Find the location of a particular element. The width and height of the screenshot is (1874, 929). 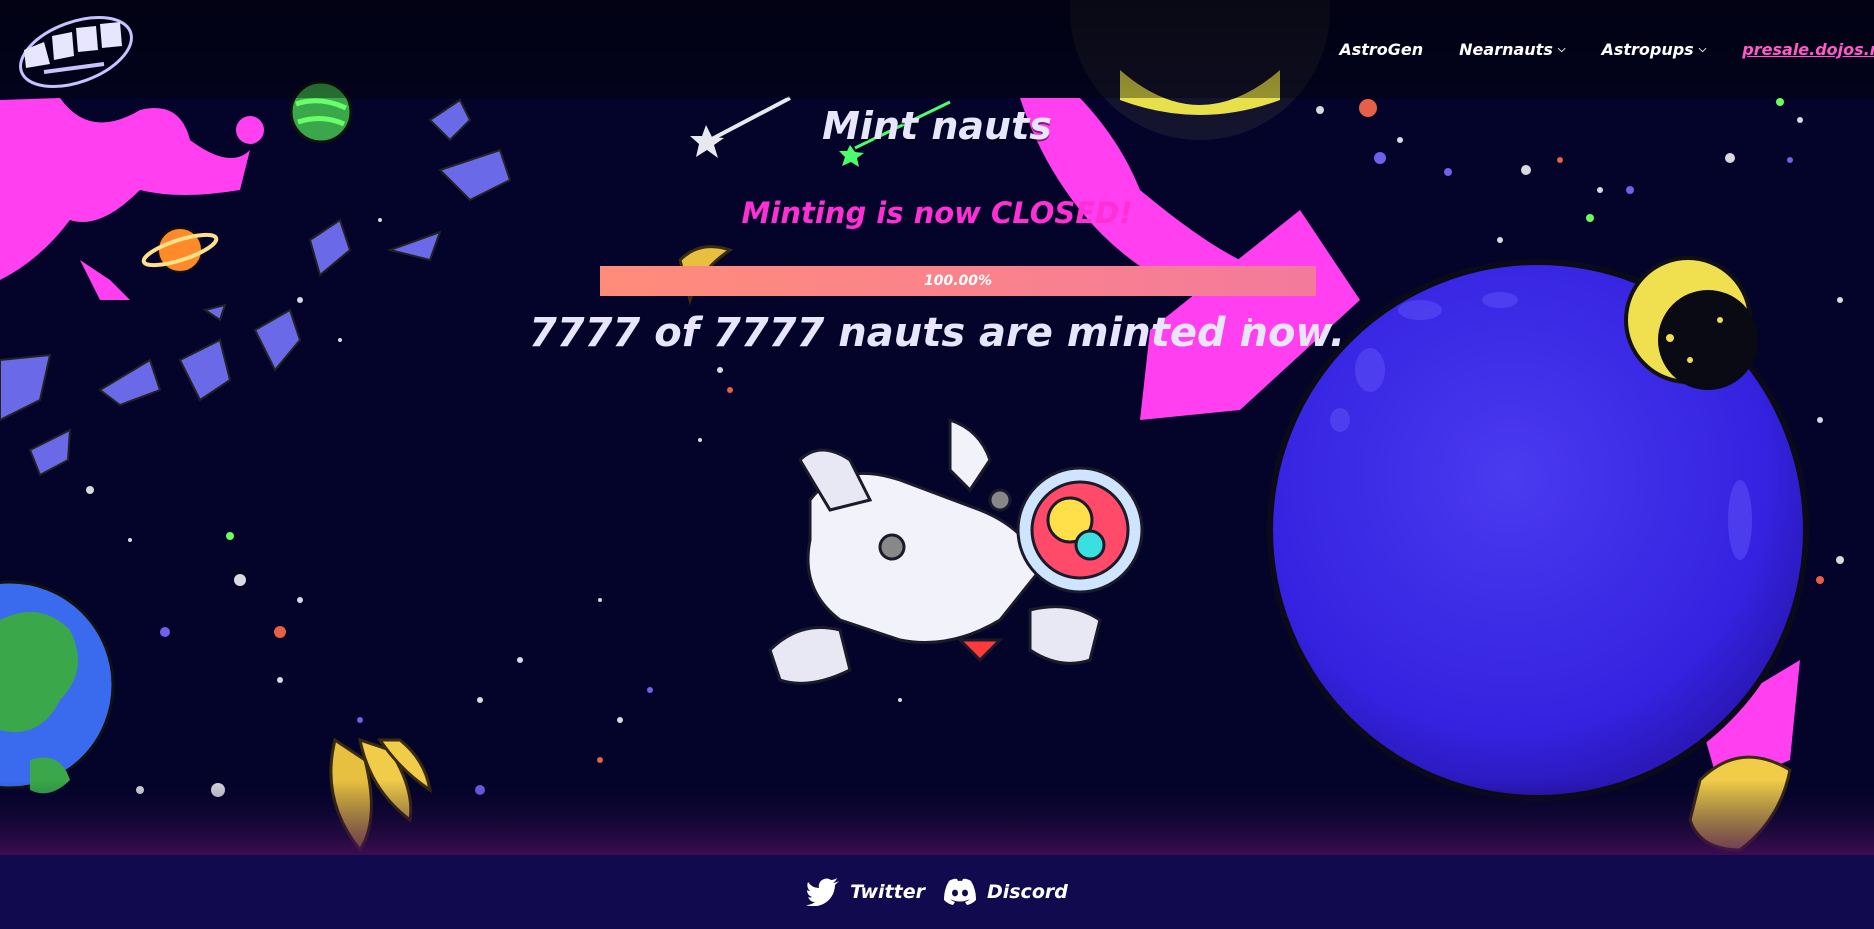

minted-count: 7777 of 7777 nauts are minted now. is located at coordinates (937, 333).